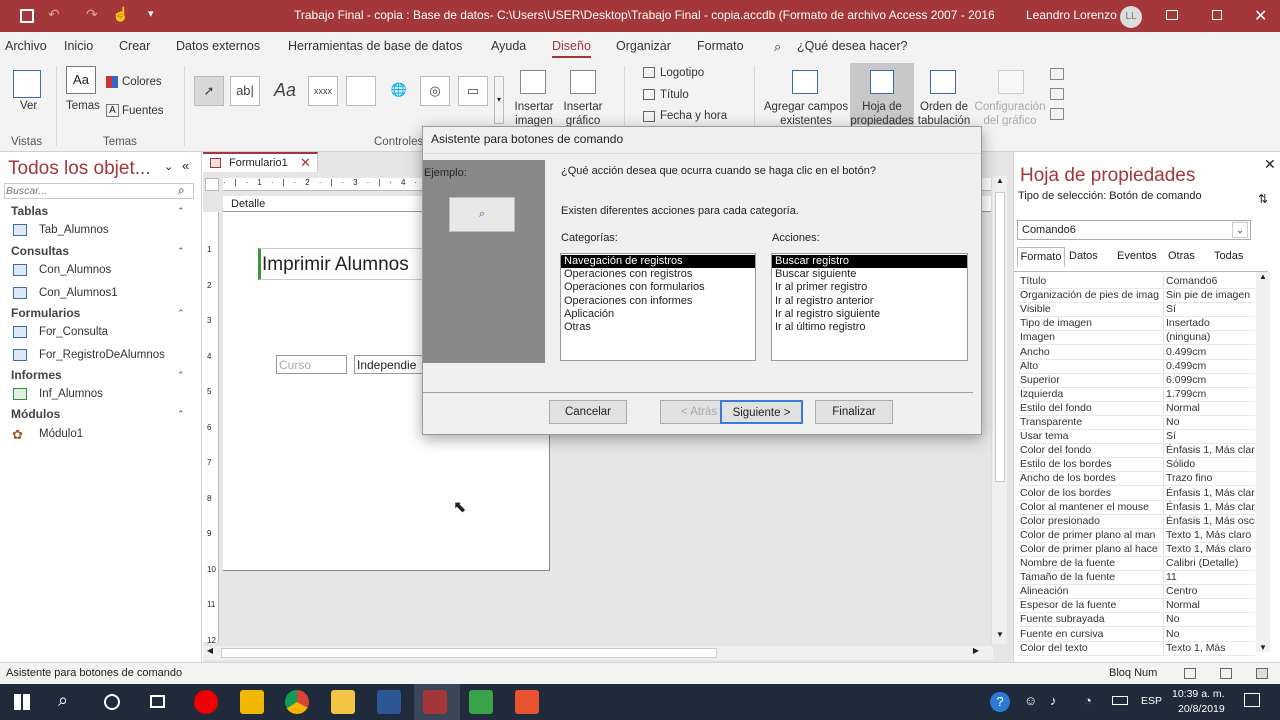 The height and width of the screenshot is (720, 1280). What do you see at coordinates (28, 106) in the screenshot?
I see `ver-button: Ver` at bounding box center [28, 106].